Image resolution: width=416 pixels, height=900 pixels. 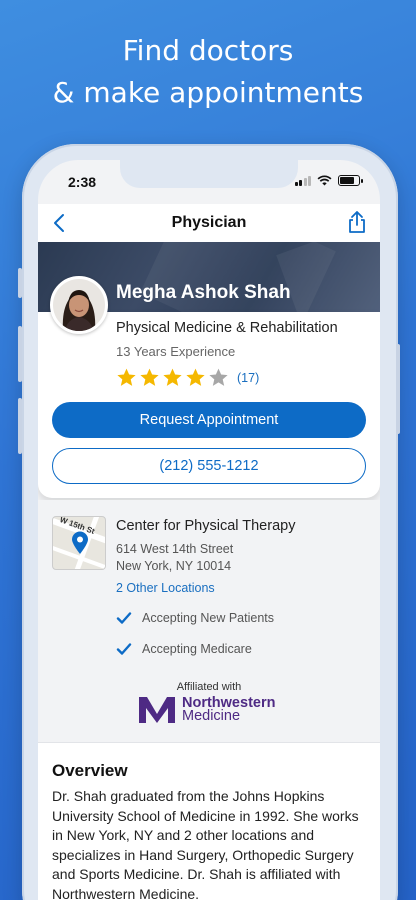 What do you see at coordinates (211, 716) in the screenshot?
I see `logo-text-line2: Medicine` at bounding box center [211, 716].